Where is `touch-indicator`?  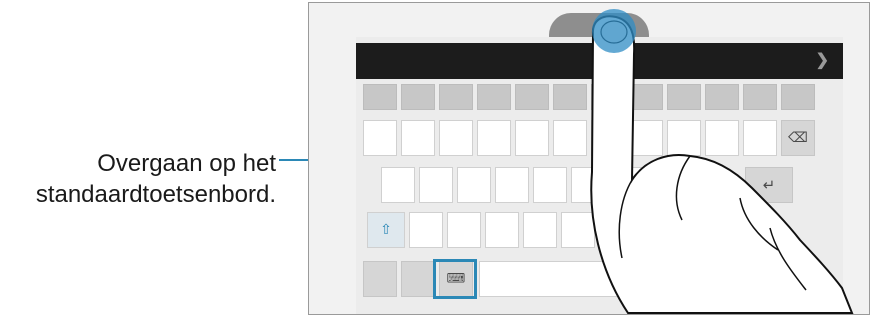
touch-indicator is located at coordinates (614, 31).